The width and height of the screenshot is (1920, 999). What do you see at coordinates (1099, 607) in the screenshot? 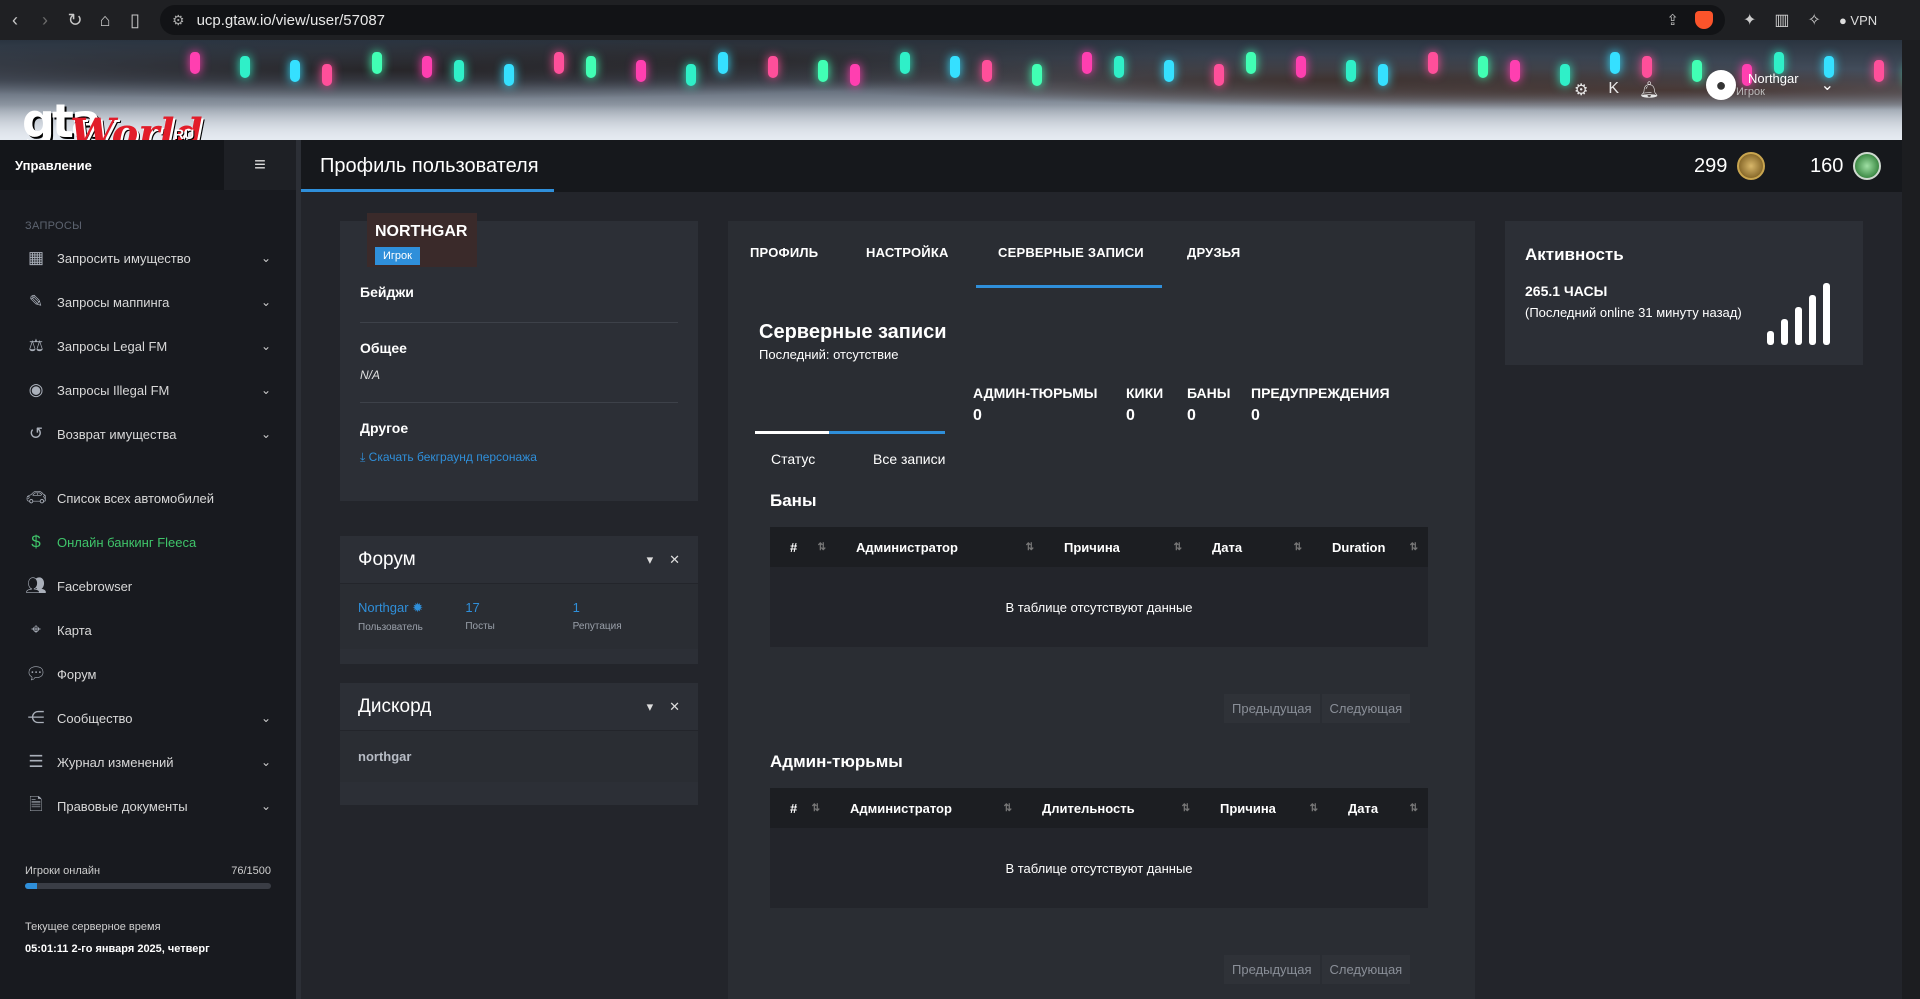
I see `table-empty-message: В таблице отсутствуют данные` at bounding box center [1099, 607].